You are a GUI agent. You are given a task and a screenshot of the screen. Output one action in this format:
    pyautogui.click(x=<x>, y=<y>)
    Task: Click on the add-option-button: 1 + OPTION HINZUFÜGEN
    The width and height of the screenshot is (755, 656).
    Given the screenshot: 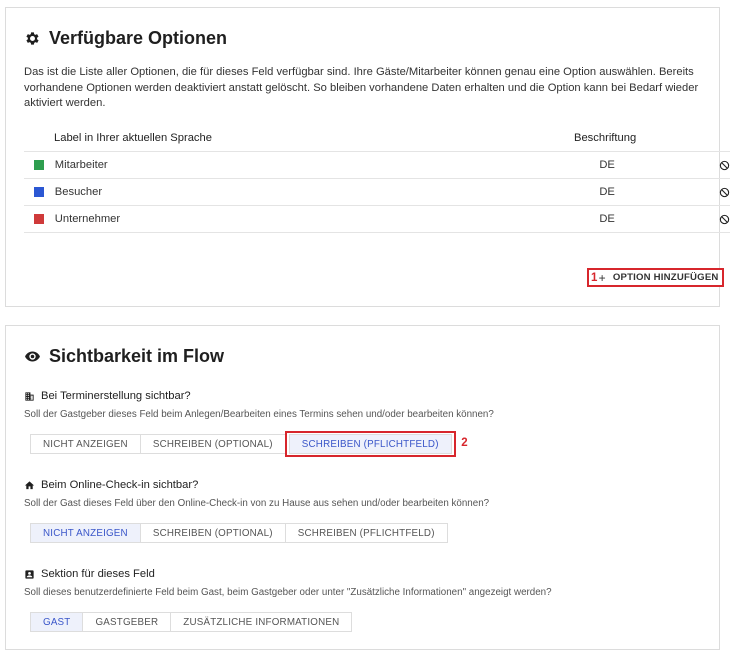 What is the action you would take?
    pyautogui.click(x=655, y=277)
    